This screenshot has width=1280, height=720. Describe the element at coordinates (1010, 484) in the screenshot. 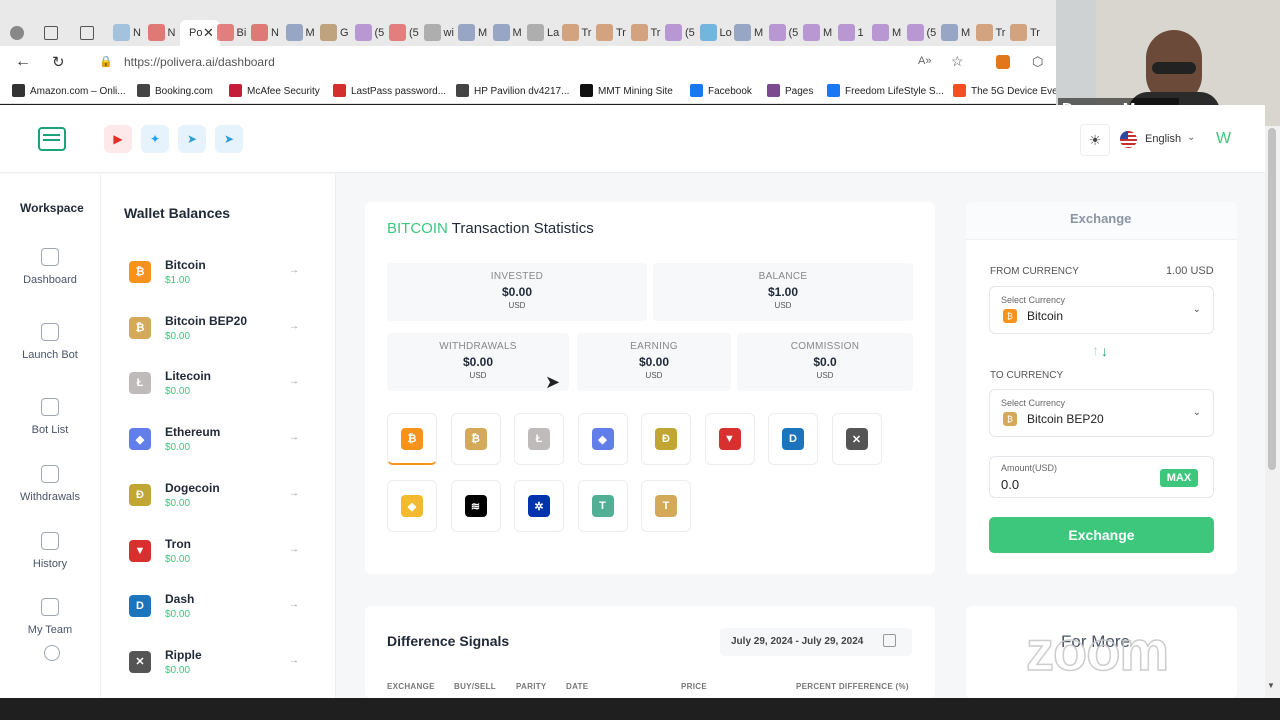

I see `amount-value: 0.0` at that location.